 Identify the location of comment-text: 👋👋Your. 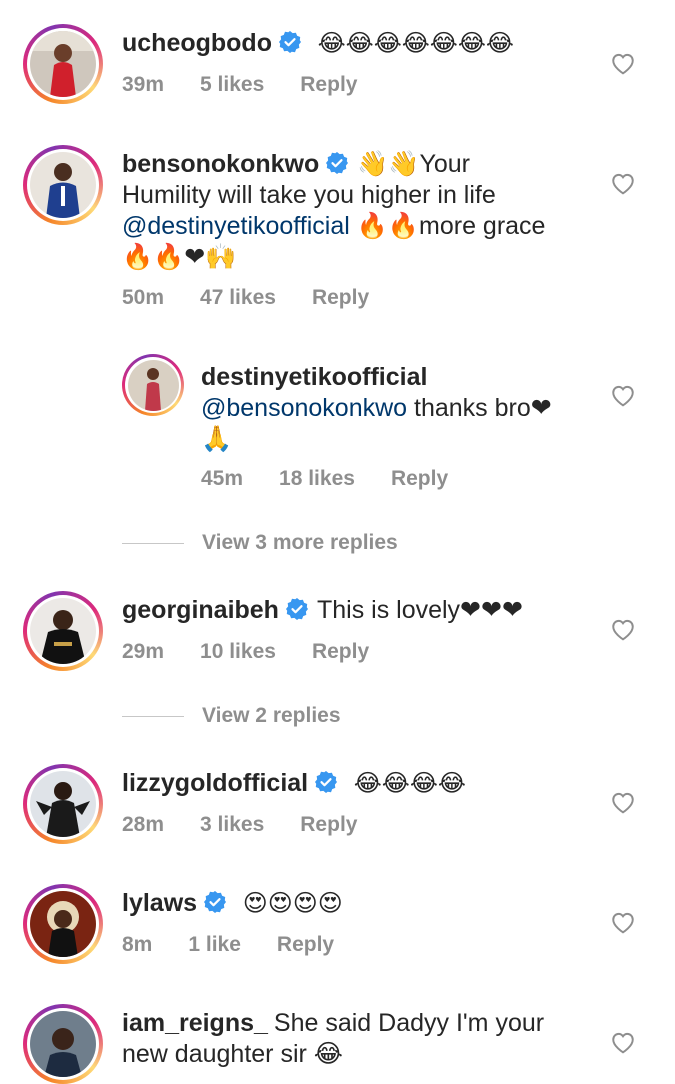
(414, 164).